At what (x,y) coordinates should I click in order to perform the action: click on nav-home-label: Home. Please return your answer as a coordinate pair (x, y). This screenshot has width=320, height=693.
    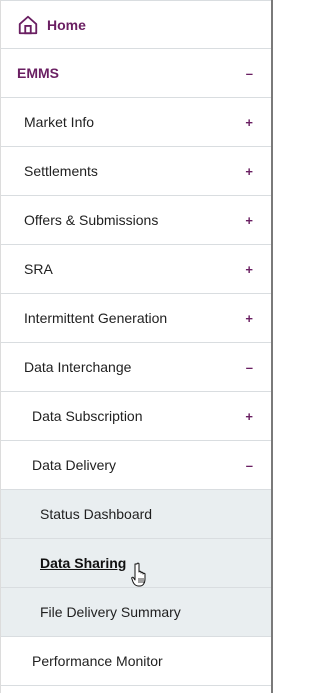
    Looking at the image, I should click on (66, 24).